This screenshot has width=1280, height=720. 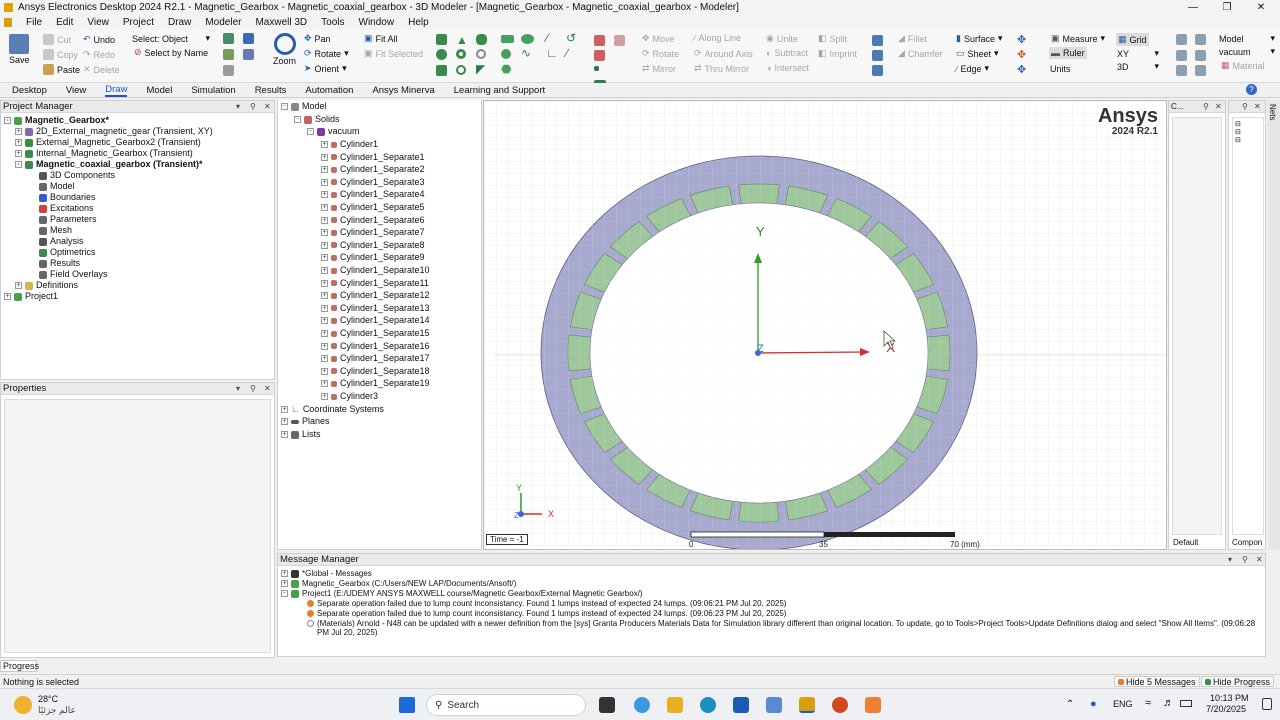 I want to click on draw-line-icon, so click(x=228, y=54).